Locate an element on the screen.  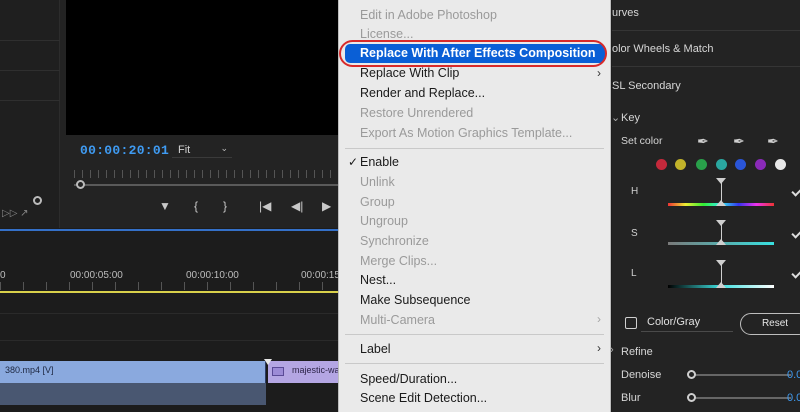
timeline-focus-line is located at coordinates (172, 230).